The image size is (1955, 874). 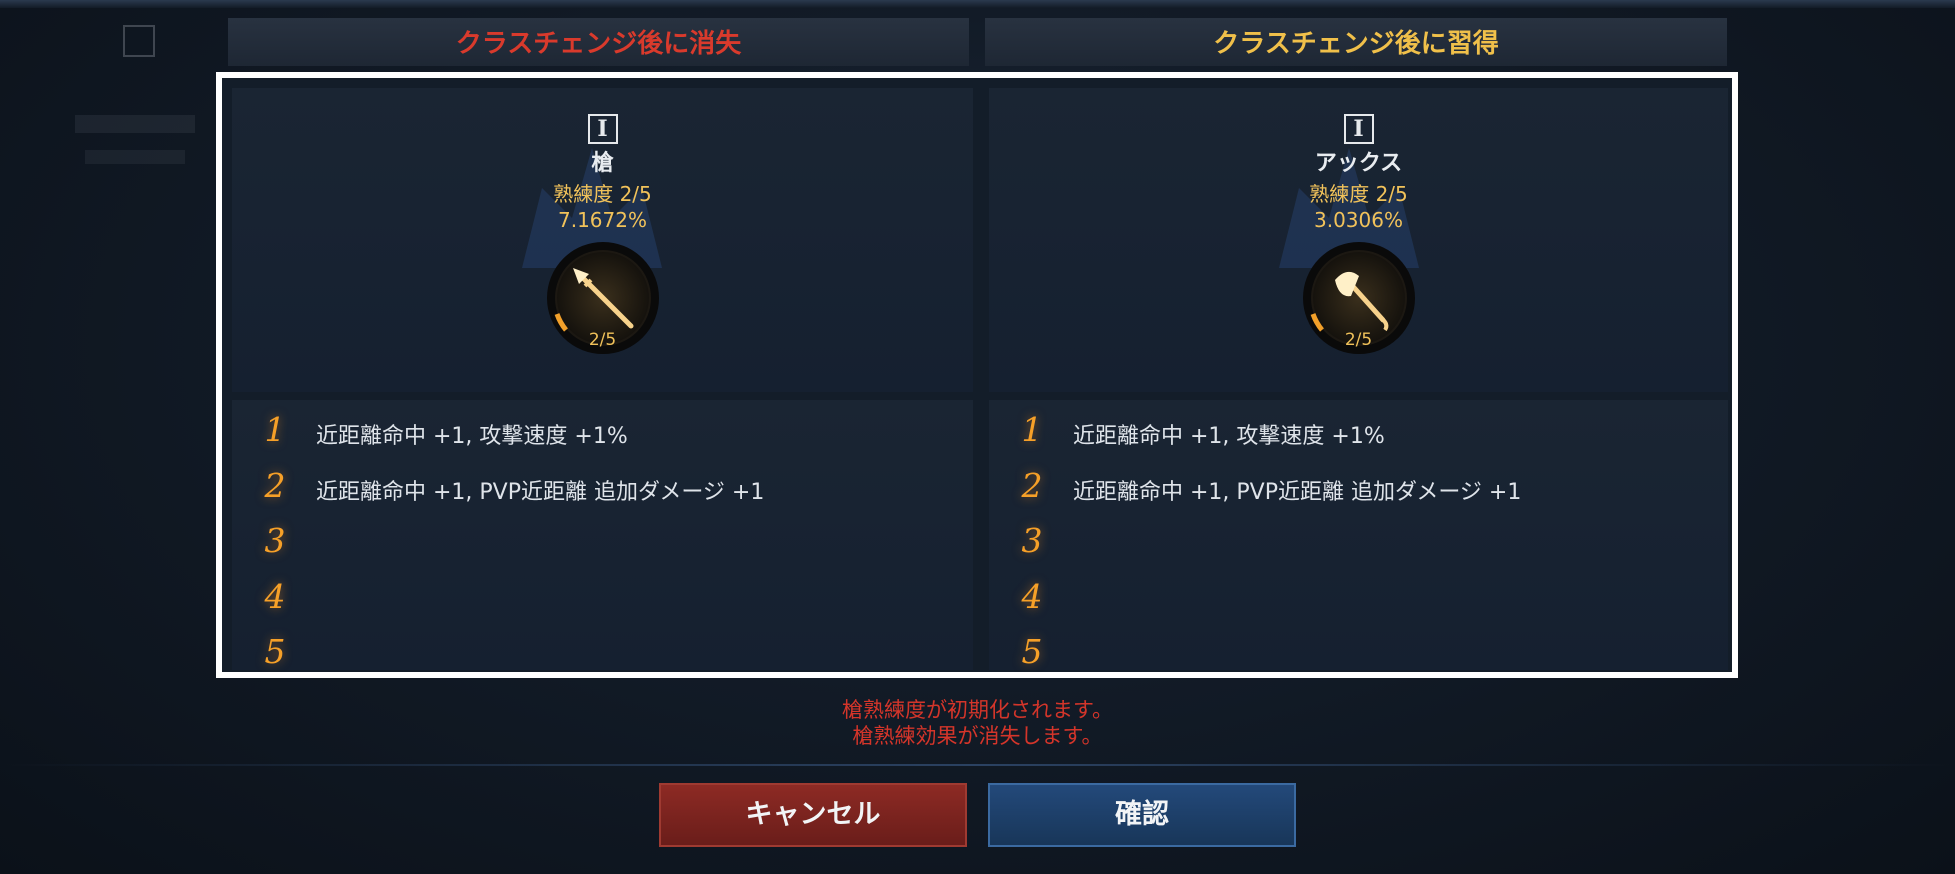 What do you see at coordinates (598, 42) in the screenshot?
I see `lost-column-header: クラスチェンジ後に消失` at bounding box center [598, 42].